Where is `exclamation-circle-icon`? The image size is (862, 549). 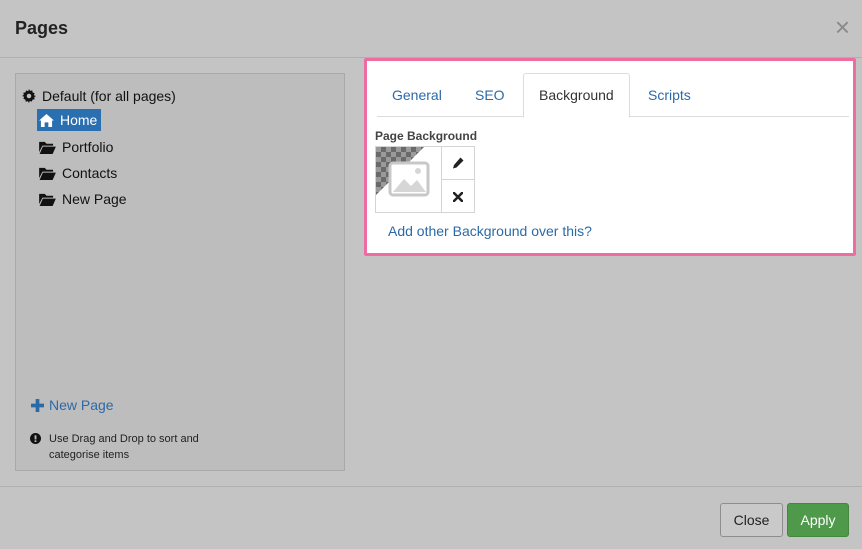 exclamation-circle-icon is located at coordinates (35, 438).